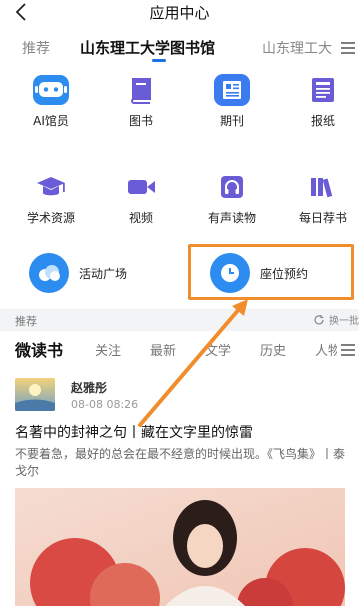 This screenshot has width=359, height=606. What do you see at coordinates (134, 432) in the screenshot?
I see `post-title: 名著中的封神之句丨藏在文字里的惊雷` at bounding box center [134, 432].